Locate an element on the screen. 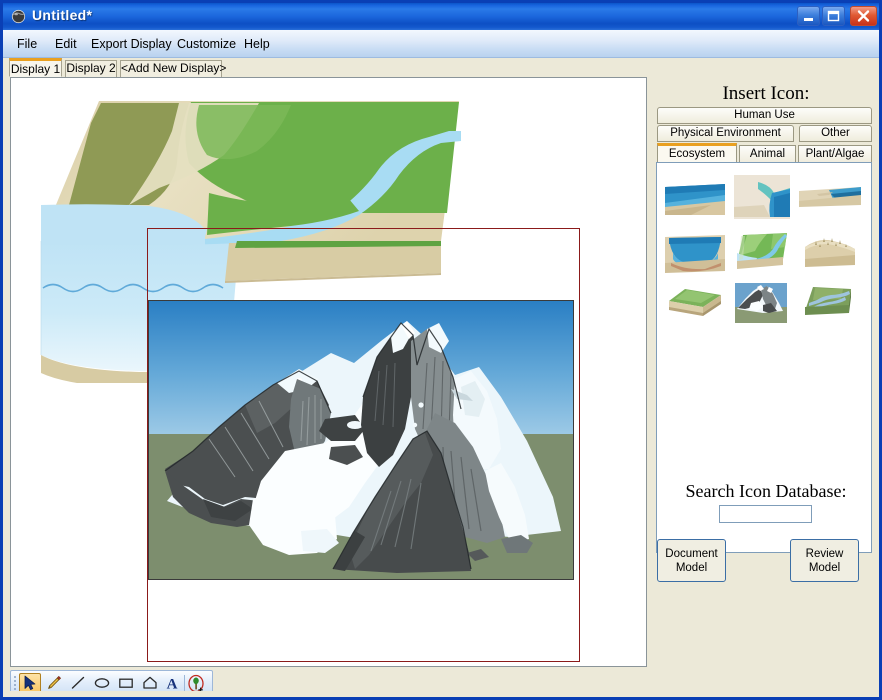 The width and height of the screenshot is (882, 700). tab-add-new-display: <Add New Display> is located at coordinates (173, 68).